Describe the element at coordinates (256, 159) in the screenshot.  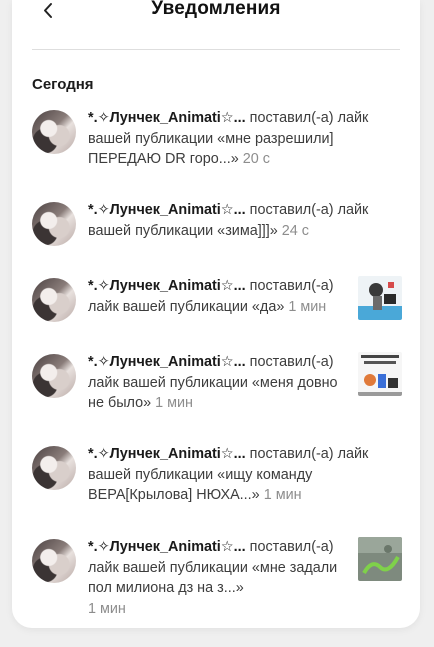
I see `notification-time: 20 с` at that location.